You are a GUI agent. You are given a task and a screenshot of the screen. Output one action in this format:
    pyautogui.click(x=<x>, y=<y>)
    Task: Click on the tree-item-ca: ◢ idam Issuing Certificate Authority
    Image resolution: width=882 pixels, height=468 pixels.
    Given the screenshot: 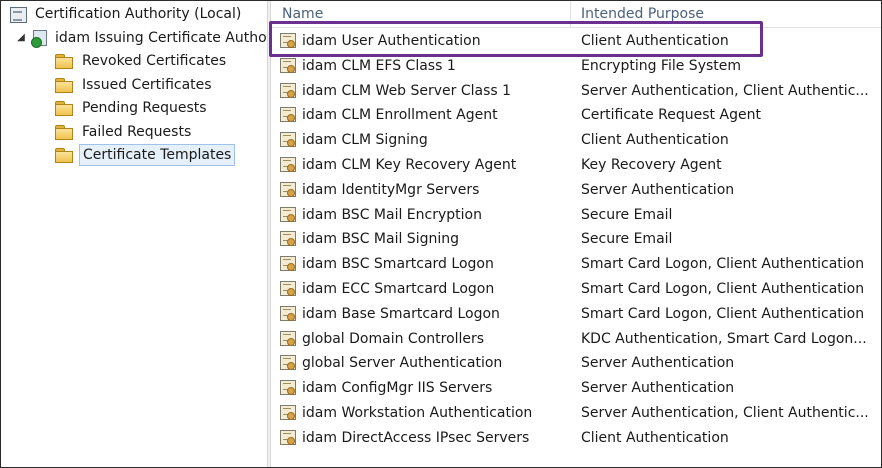 What is the action you would take?
    pyautogui.click(x=141, y=38)
    